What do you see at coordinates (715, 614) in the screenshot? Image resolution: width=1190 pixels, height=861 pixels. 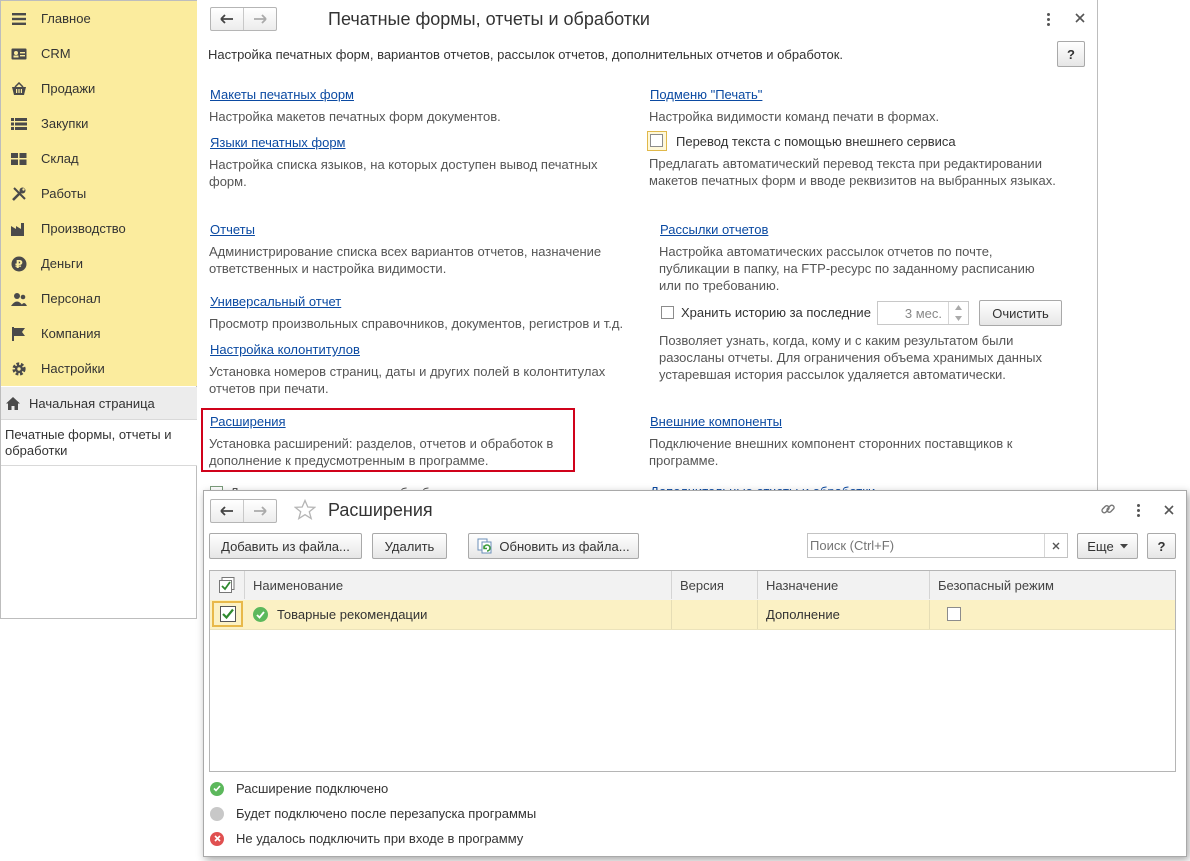 I see `row-version-cell` at bounding box center [715, 614].